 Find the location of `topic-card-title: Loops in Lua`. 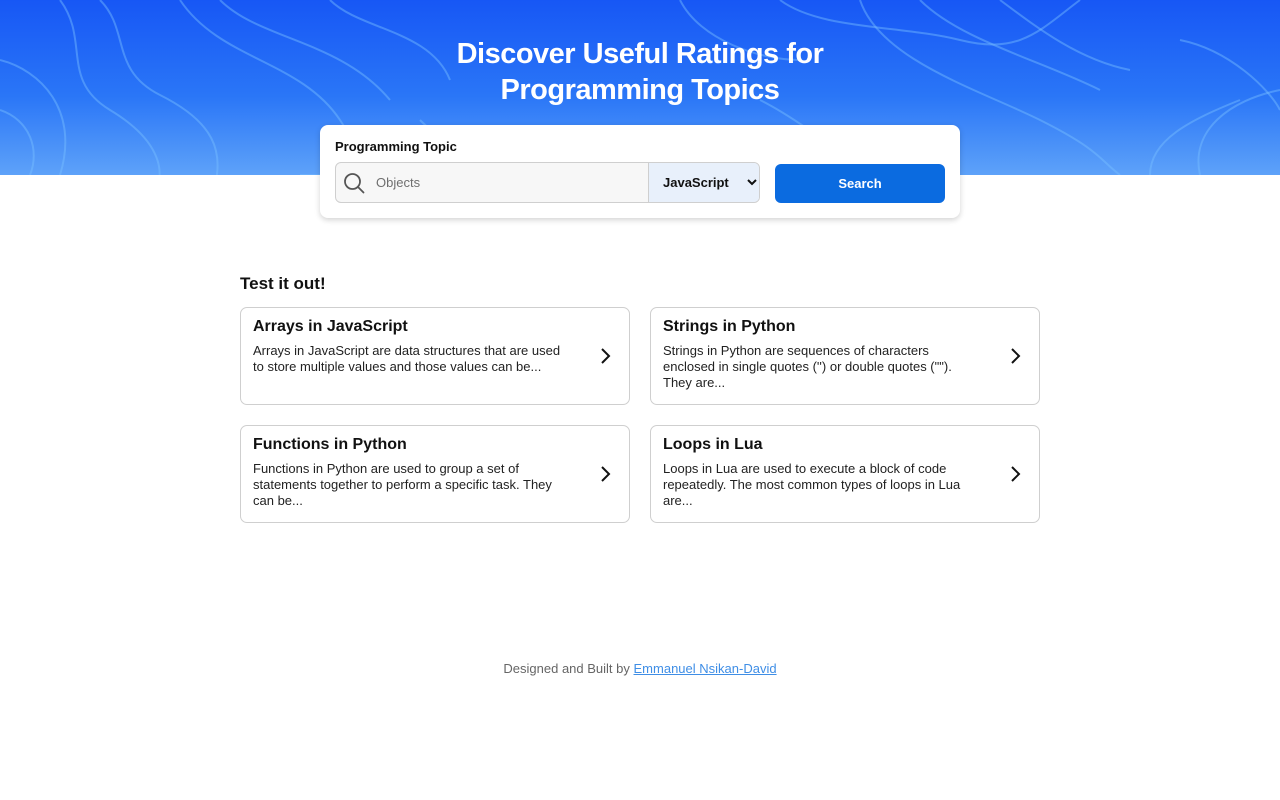

topic-card-title: Loops in Lua is located at coordinates (713, 444).